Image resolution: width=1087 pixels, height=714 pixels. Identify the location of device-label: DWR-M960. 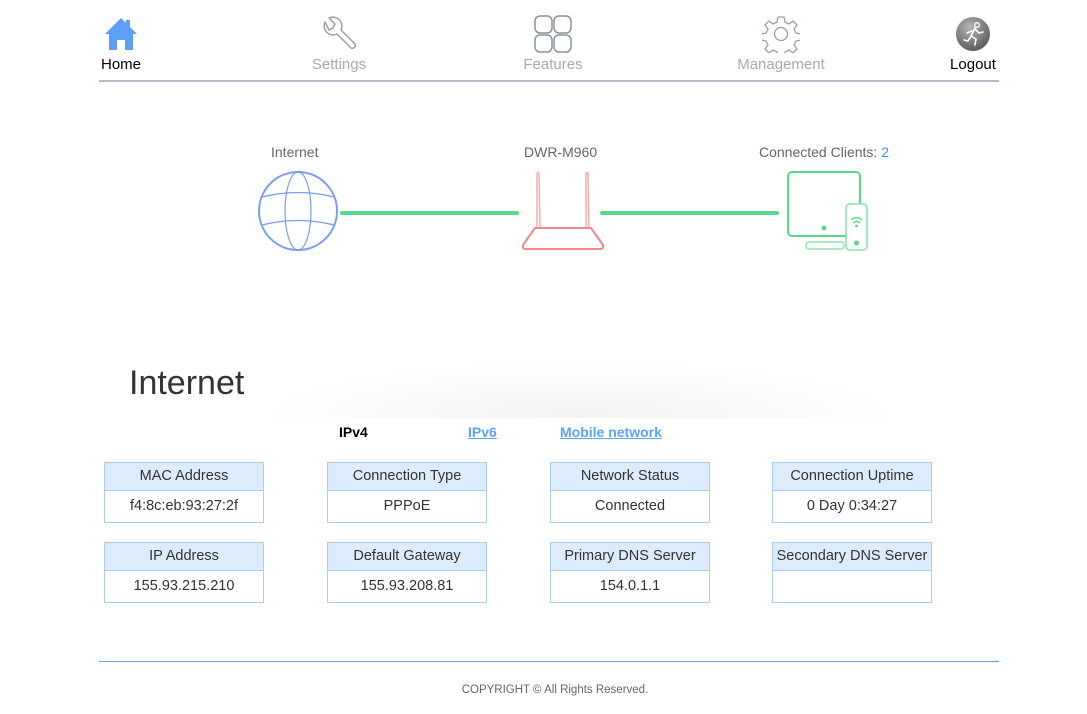
(561, 152).